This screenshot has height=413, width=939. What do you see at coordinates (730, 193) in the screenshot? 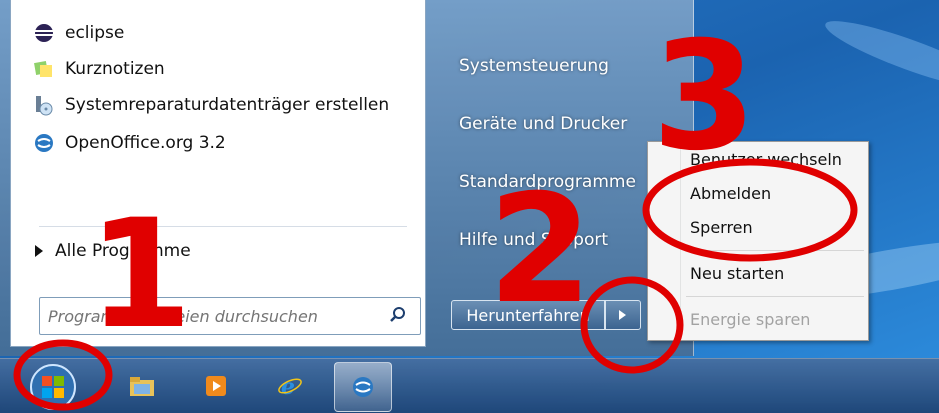
I see `submenu-item-abmelden: Abmelden` at bounding box center [730, 193].